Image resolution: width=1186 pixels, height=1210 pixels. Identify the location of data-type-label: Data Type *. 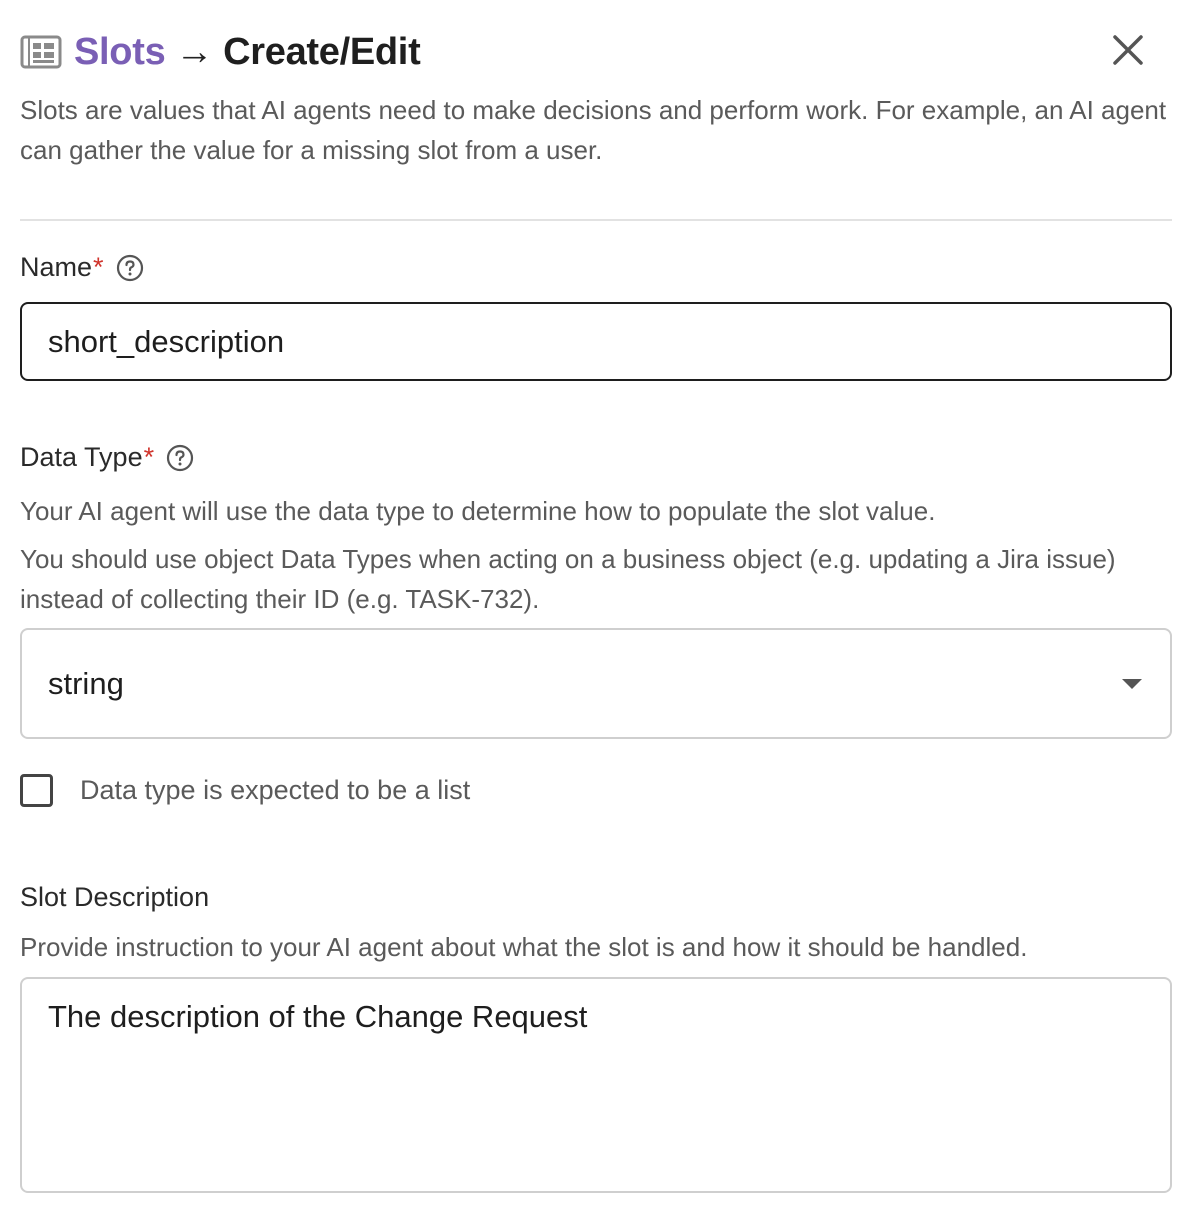
(107, 457).